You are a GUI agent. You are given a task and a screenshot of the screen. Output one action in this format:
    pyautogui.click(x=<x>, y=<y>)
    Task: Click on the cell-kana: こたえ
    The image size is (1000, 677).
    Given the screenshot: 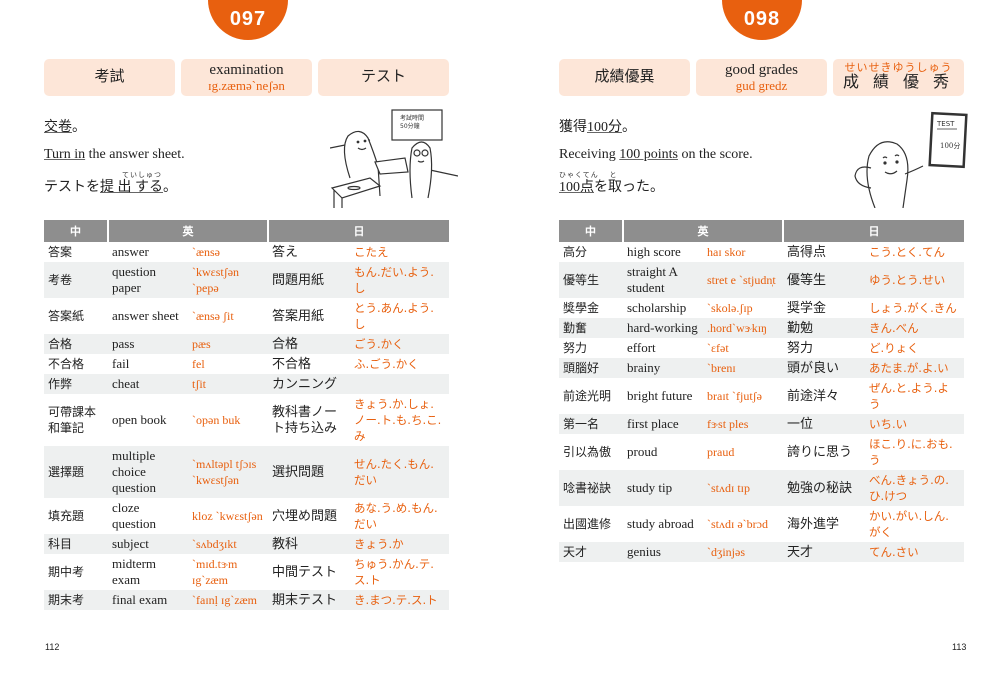 What is the action you would take?
    pyautogui.click(x=371, y=252)
    